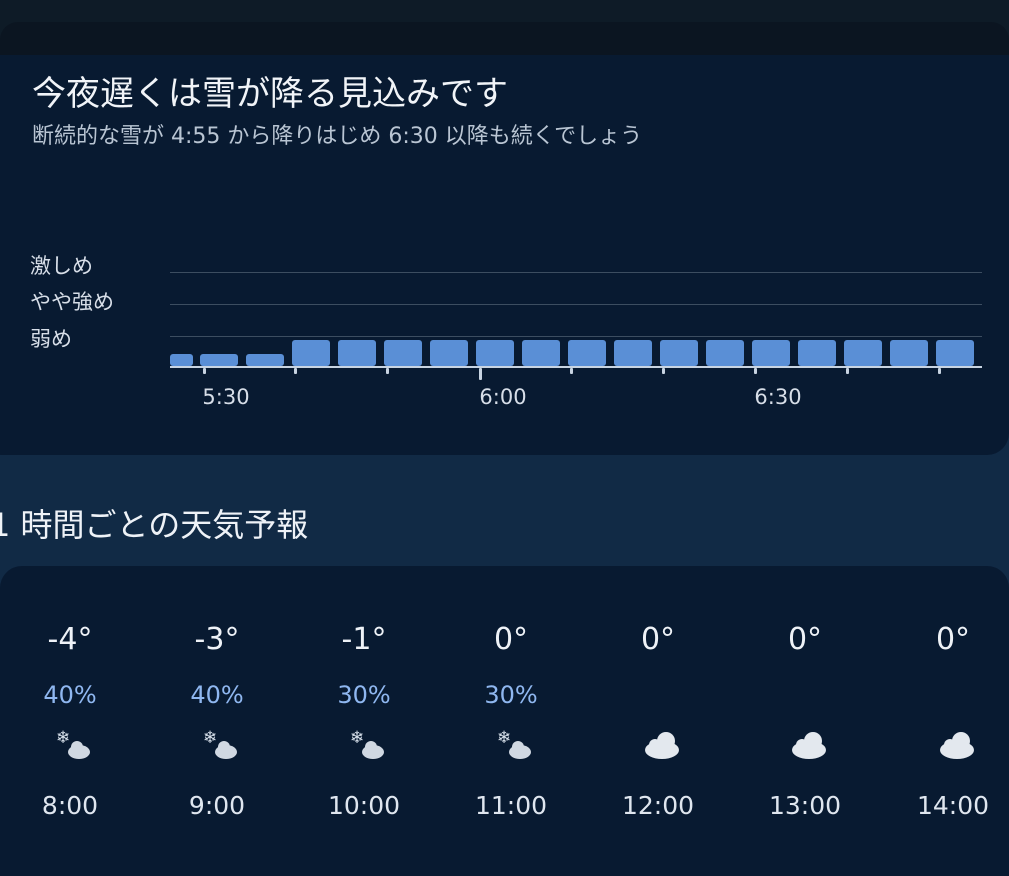 This screenshot has height=876, width=1009. What do you see at coordinates (51, 339) in the screenshot?
I see `intensity-label-light: 弱め` at bounding box center [51, 339].